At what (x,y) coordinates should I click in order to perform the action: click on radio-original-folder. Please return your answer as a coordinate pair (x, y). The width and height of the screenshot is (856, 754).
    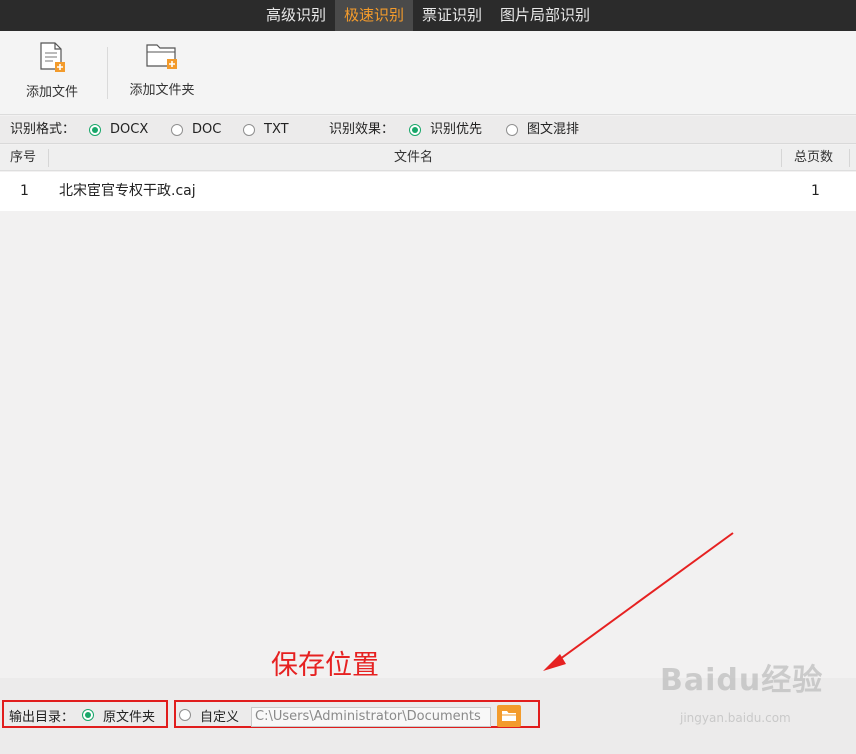
    Looking at the image, I should click on (88, 715).